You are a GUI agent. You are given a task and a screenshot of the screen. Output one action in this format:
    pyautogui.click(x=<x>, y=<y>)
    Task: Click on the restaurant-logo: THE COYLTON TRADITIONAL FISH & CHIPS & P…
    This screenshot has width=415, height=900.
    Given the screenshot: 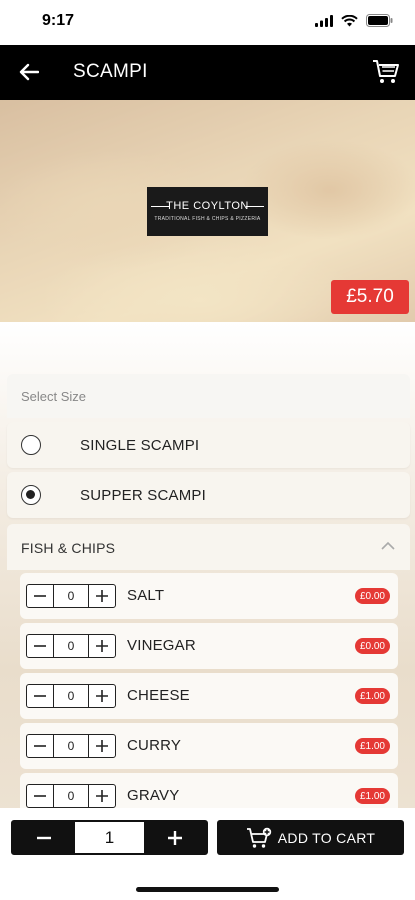 What is the action you would take?
    pyautogui.click(x=207, y=211)
    